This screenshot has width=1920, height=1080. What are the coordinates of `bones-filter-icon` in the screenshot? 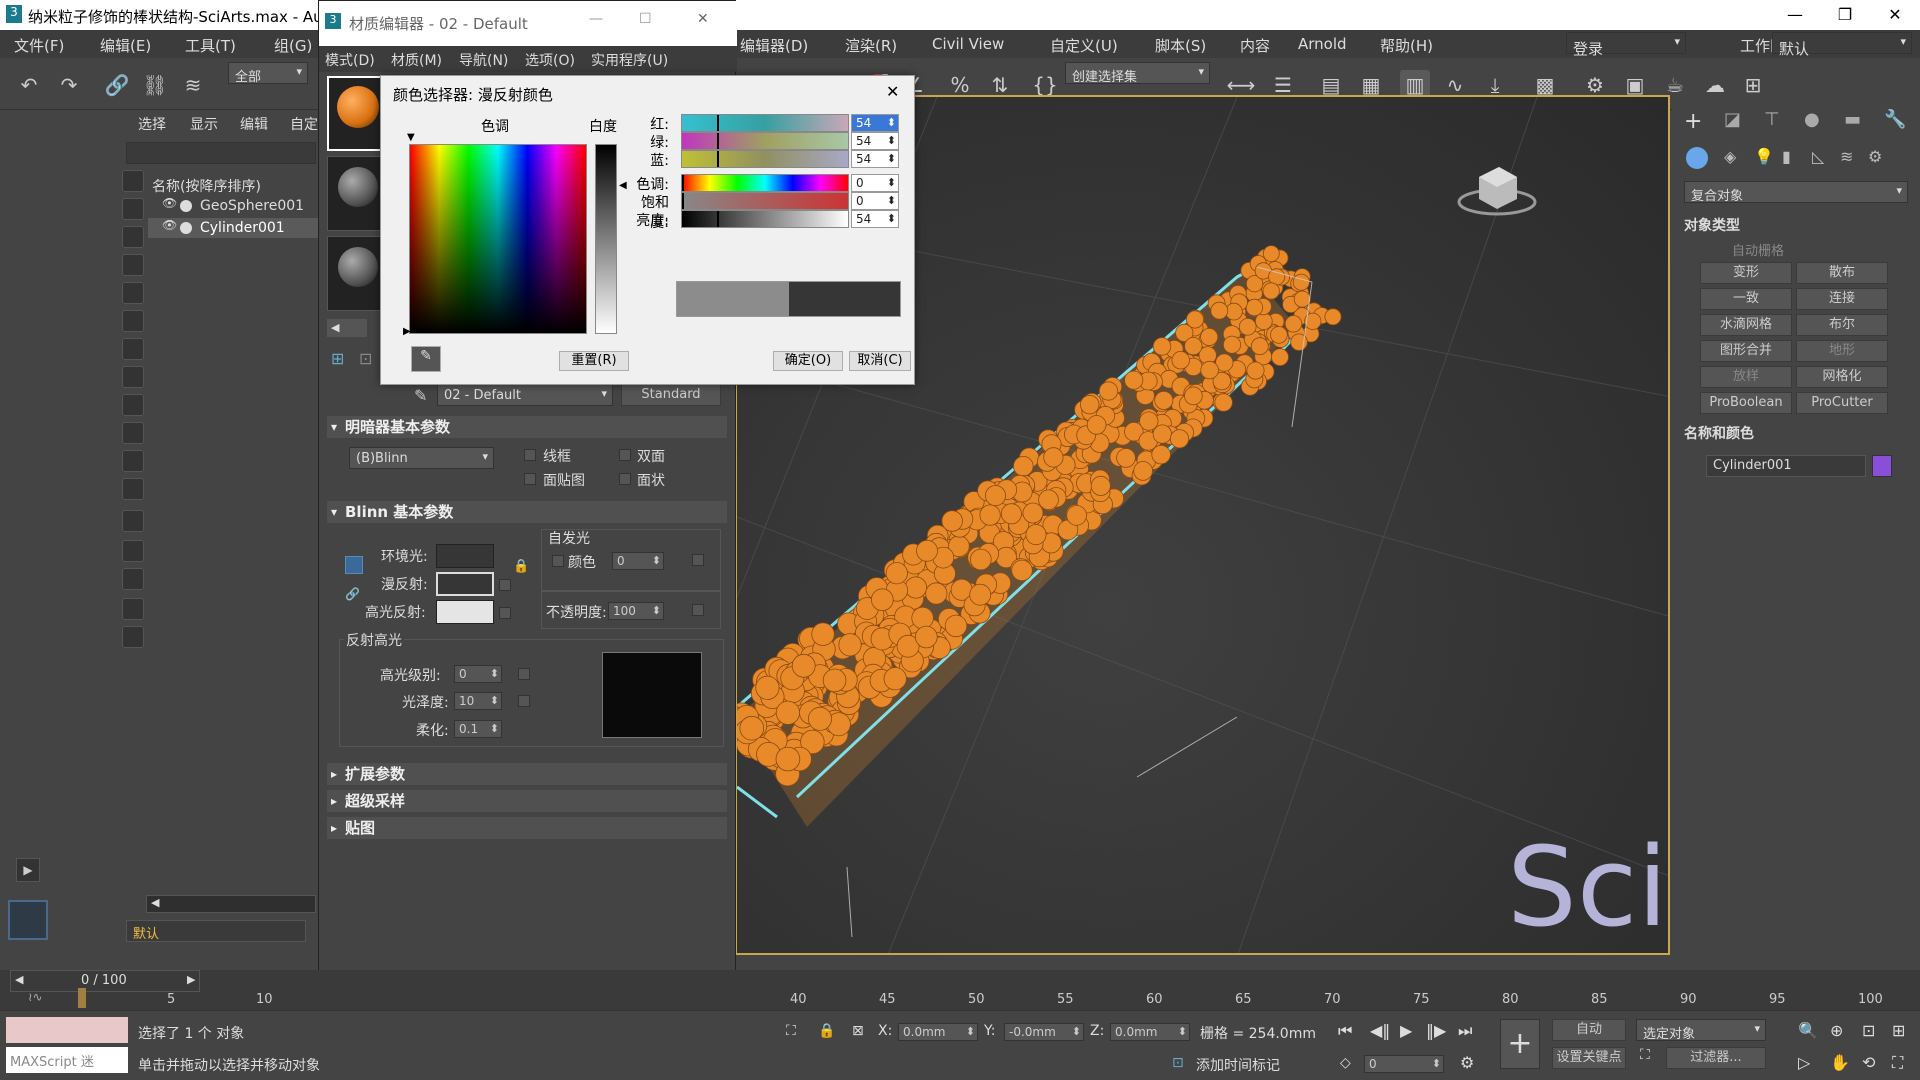 It's located at (133, 405).